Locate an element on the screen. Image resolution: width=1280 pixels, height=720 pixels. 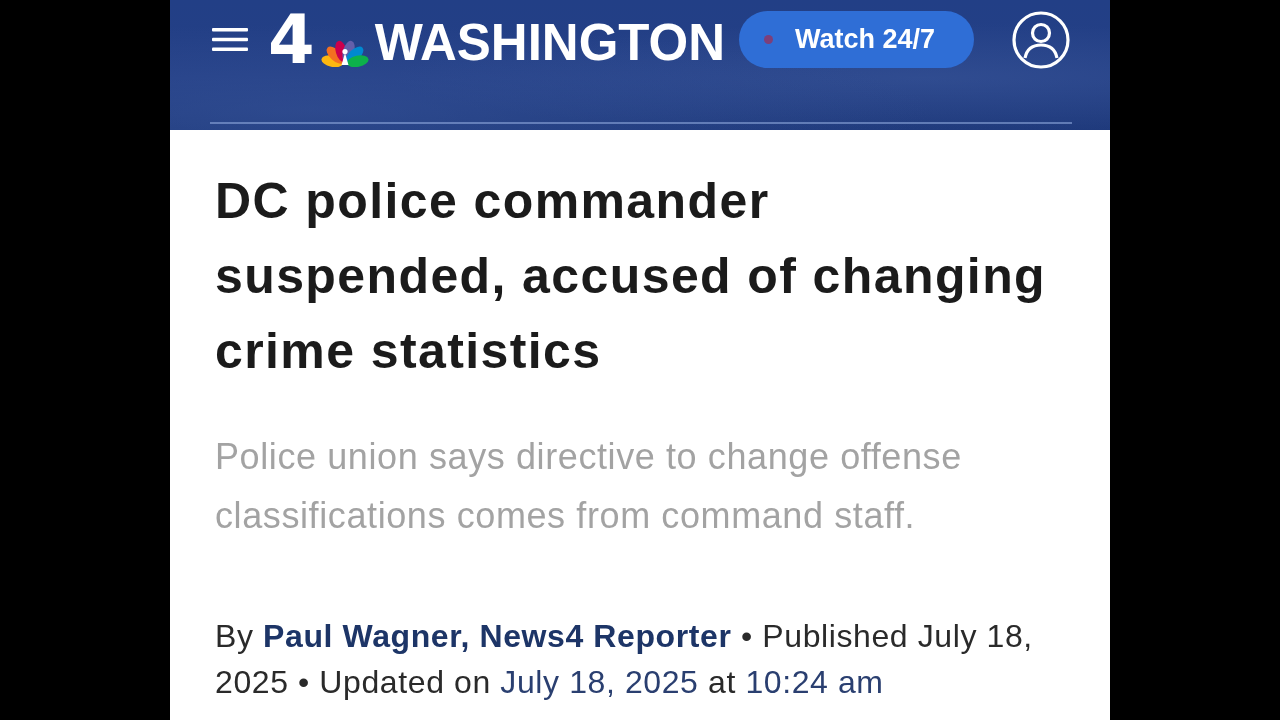
article-subheadline: Police union says directive to change offense classifications comes from command staff. is located at coordinates (589, 486).